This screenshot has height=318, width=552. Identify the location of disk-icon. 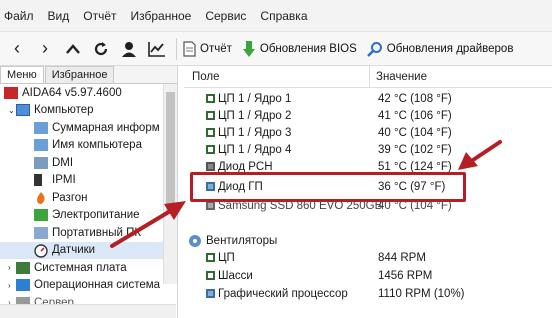
(210, 205).